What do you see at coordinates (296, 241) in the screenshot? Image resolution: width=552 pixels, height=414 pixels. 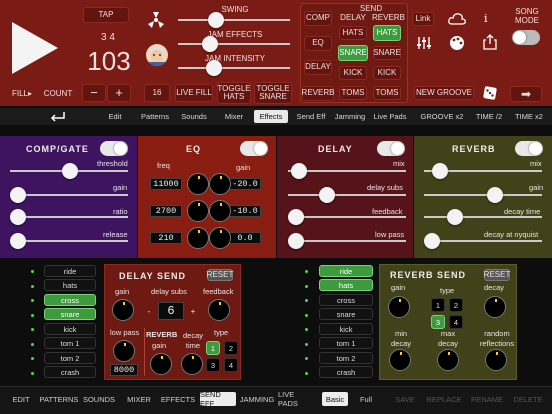 I see `delay-lowpass-thumb` at bounding box center [296, 241].